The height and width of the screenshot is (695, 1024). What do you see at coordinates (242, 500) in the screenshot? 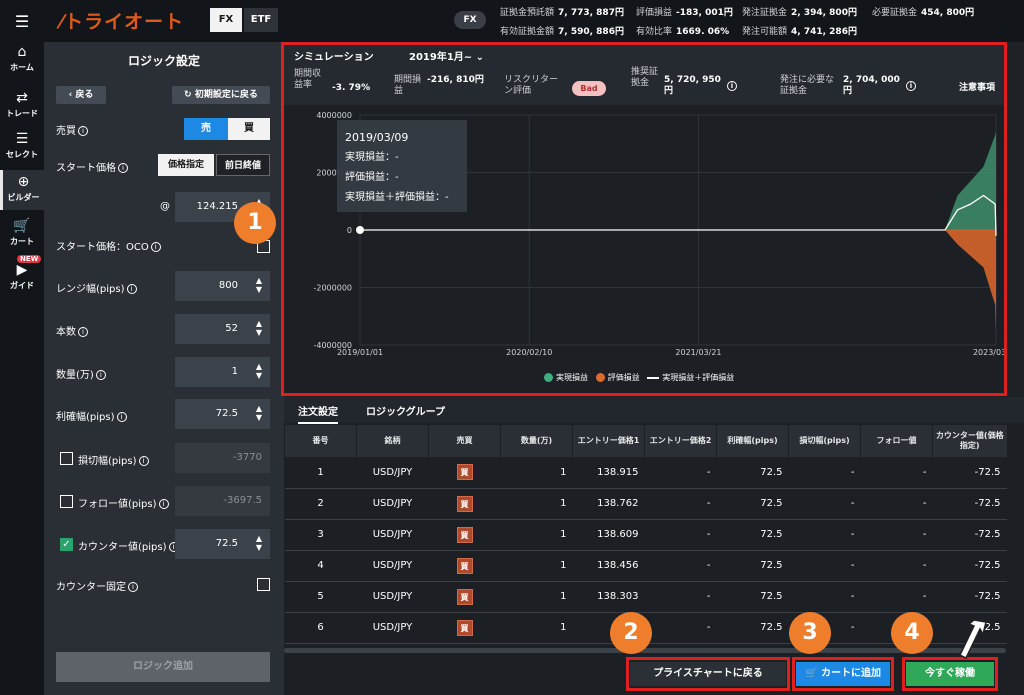
I see `follow-value: -3697.5` at bounding box center [242, 500].